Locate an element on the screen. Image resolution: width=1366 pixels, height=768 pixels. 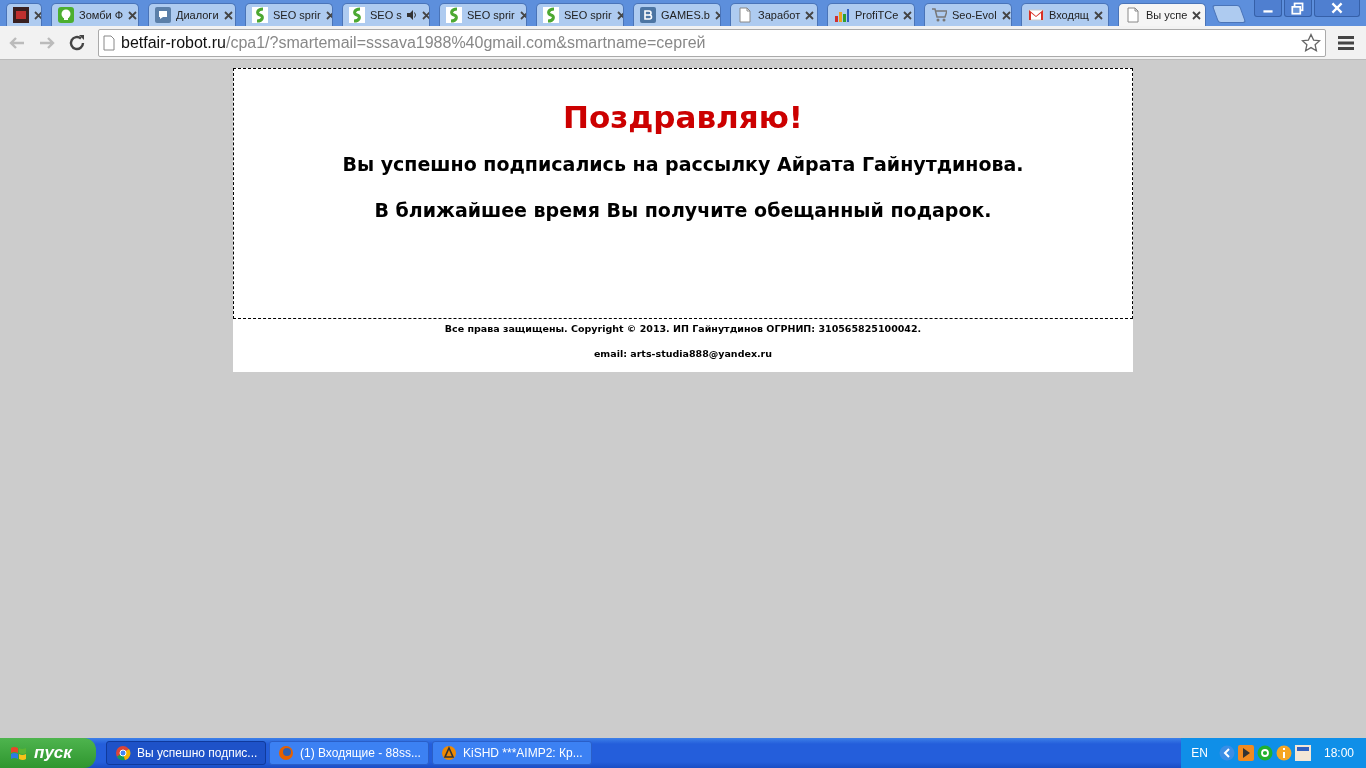
email-text: email: arts-studia888@yandex.ru is located at coordinates (683, 353).